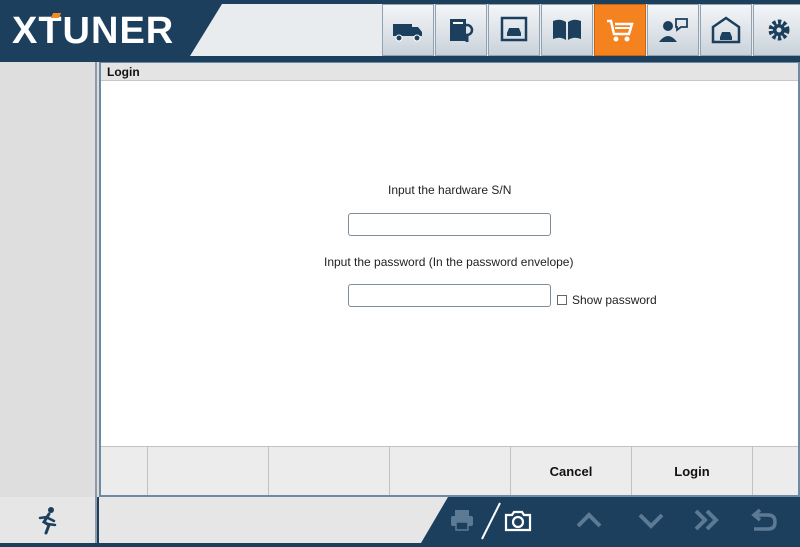 This screenshot has height=547, width=800. I want to click on password-input, so click(449, 295).